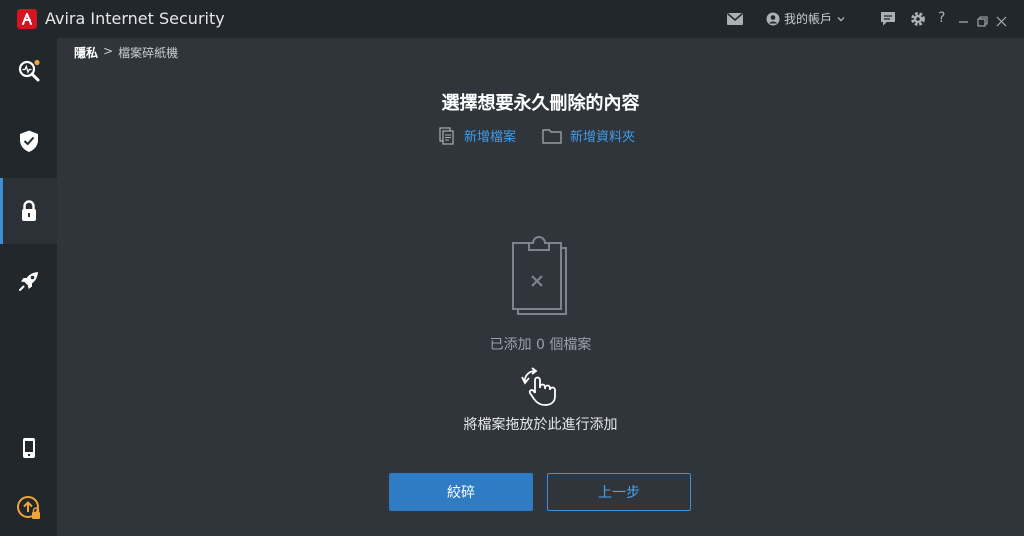 This screenshot has width=1024, height=536. I want to click on page-title: 選擇想要永久刪除的內容, so click(540, 103).